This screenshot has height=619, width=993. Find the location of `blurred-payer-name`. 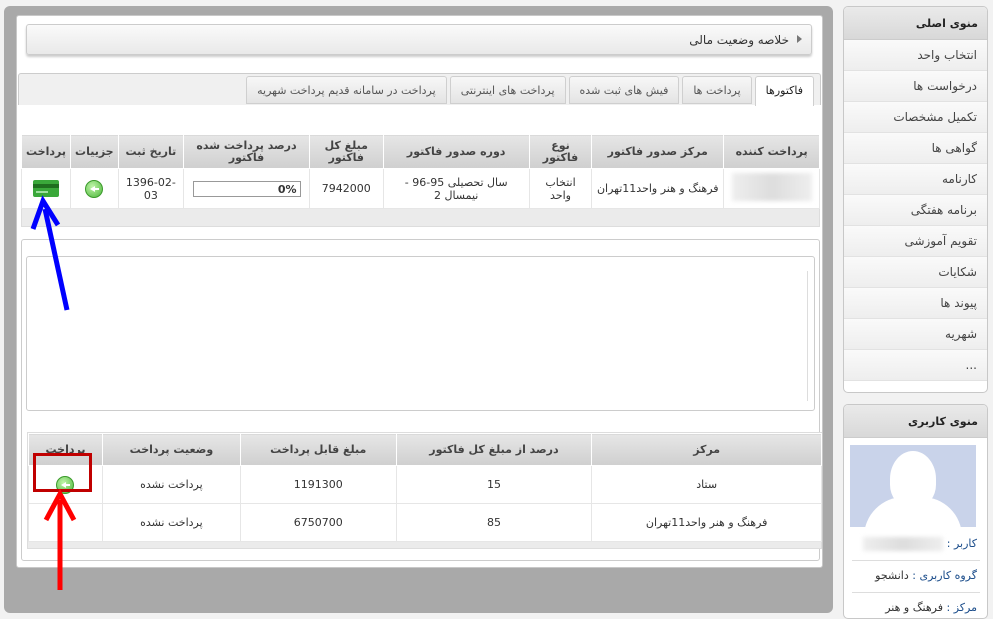

blurred-payer-name is located at coordinates (771, 187).